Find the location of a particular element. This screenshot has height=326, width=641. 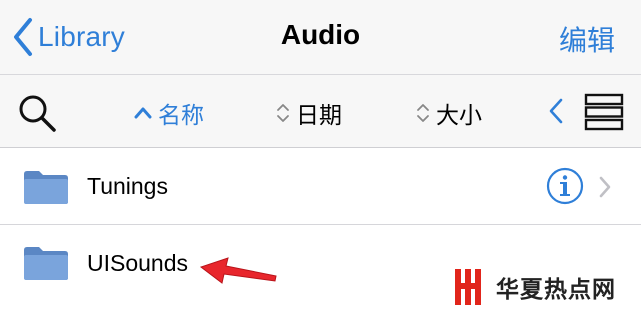

search-button is located at coordinates (37, 115).